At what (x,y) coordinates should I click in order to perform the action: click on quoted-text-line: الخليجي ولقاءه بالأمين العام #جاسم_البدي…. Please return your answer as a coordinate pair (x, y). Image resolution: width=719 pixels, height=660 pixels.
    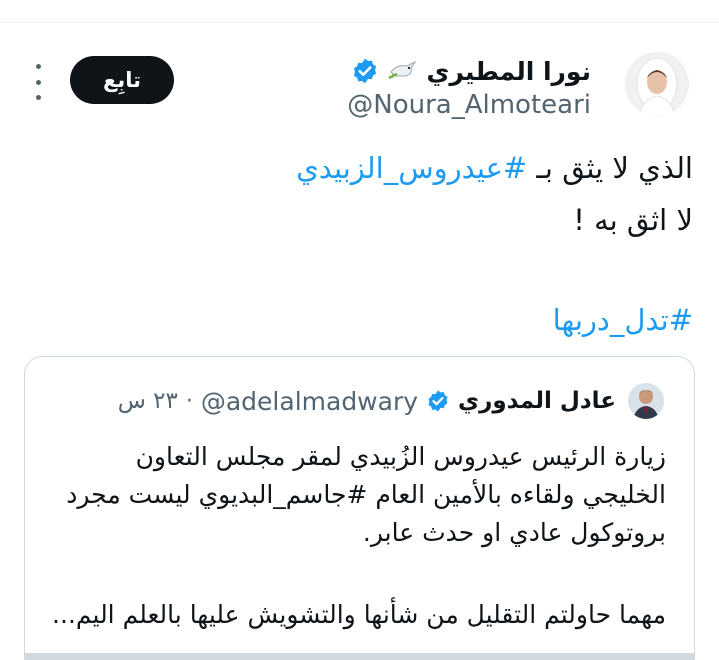
    Looking at the image, I should click on (366, 494).